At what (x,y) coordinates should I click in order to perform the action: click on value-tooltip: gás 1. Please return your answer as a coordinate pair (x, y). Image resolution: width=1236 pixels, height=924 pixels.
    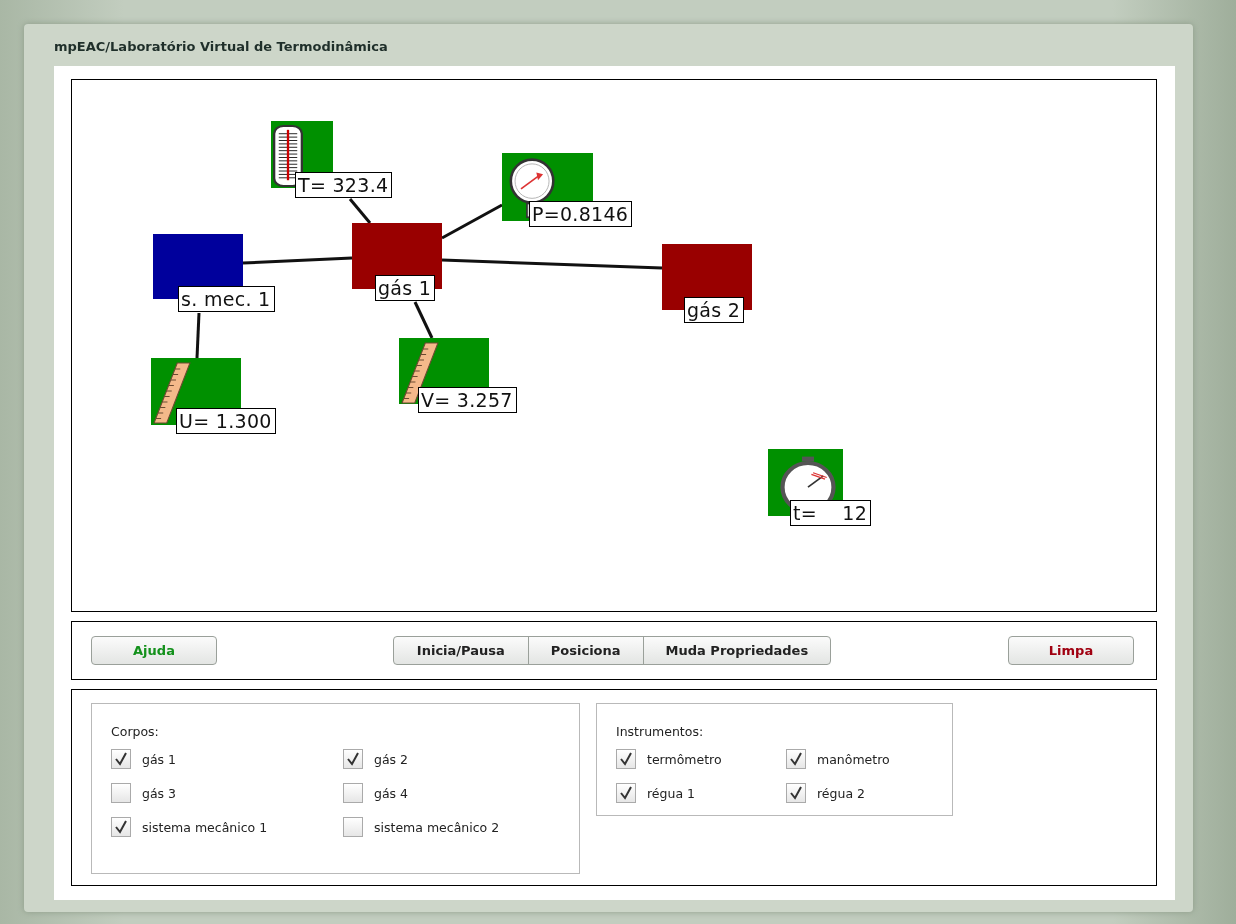
    Looking at the image, I should click on (405, 288).